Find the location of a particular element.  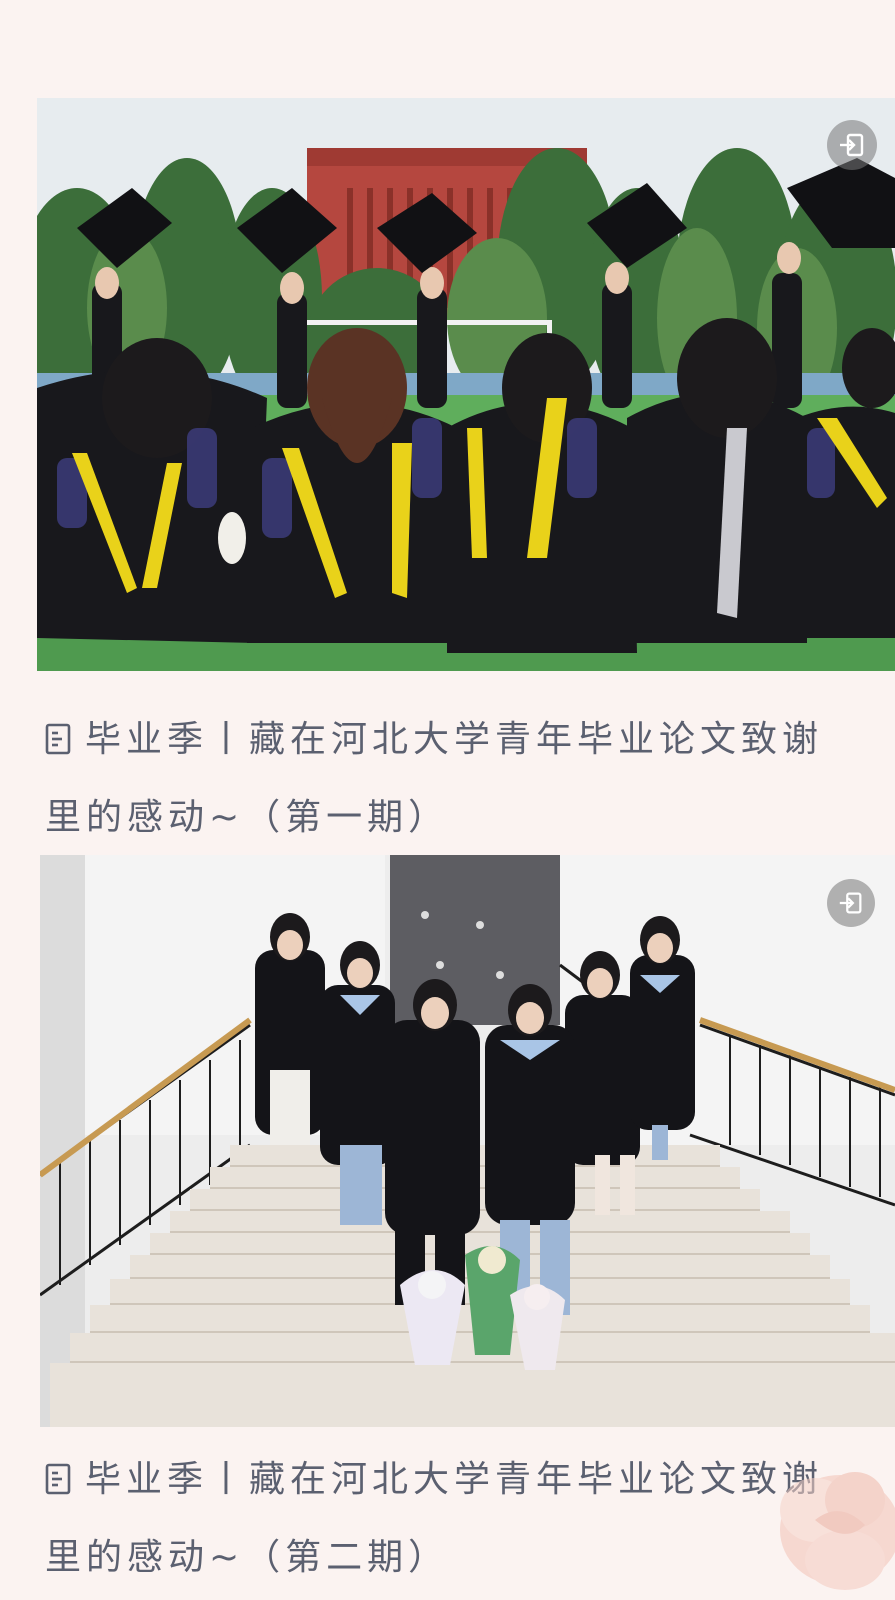

article-title: 毕业季丨藏在河北大学青年毕业论文致谢 里的感动~（第一期） is located at coordinates (466, 779).